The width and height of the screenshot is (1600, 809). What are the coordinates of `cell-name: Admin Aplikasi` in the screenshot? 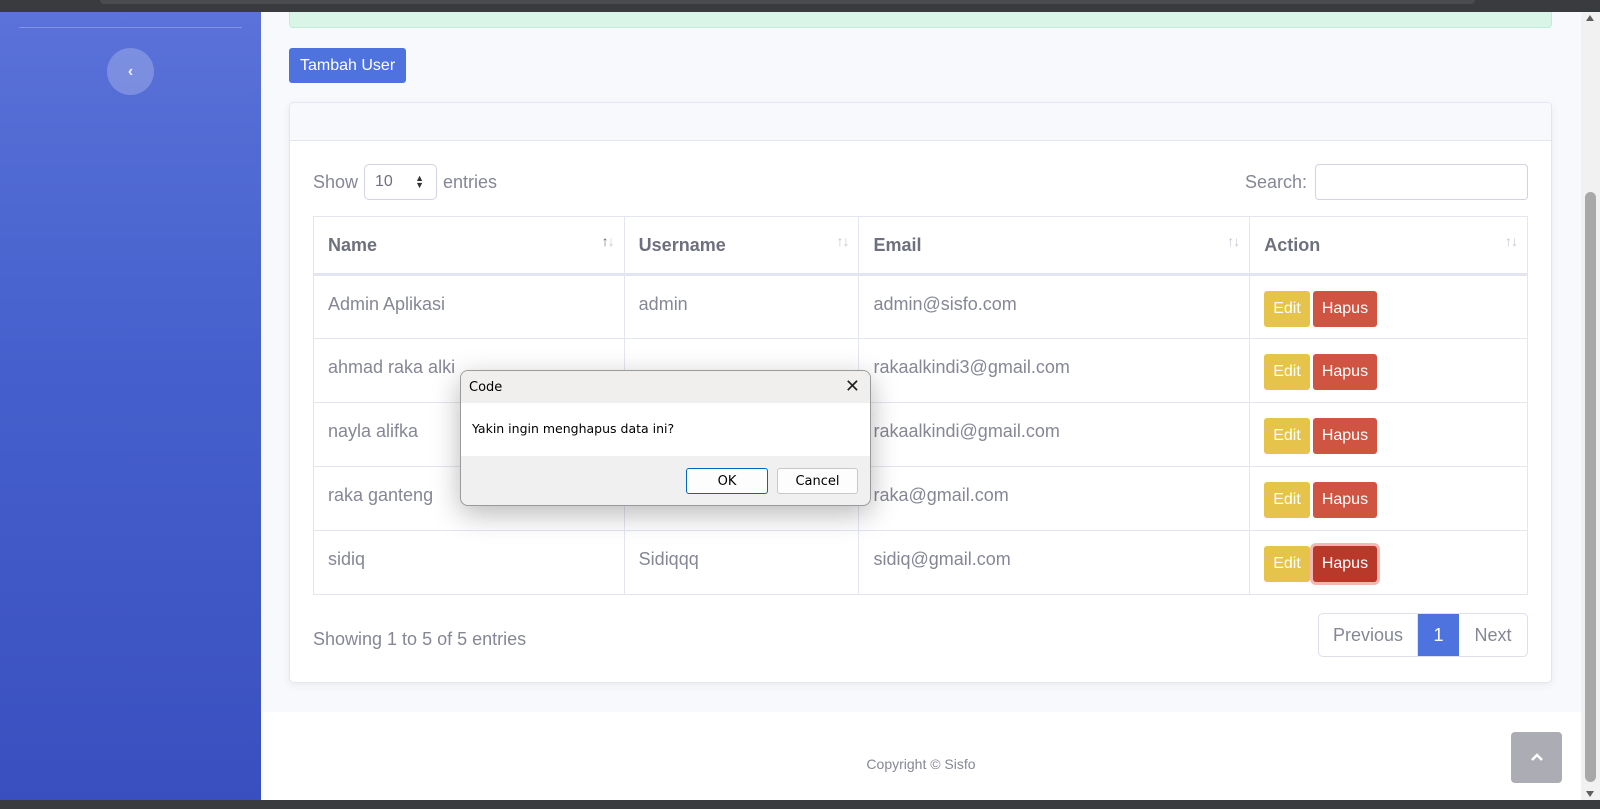 It's located at (469, 306).